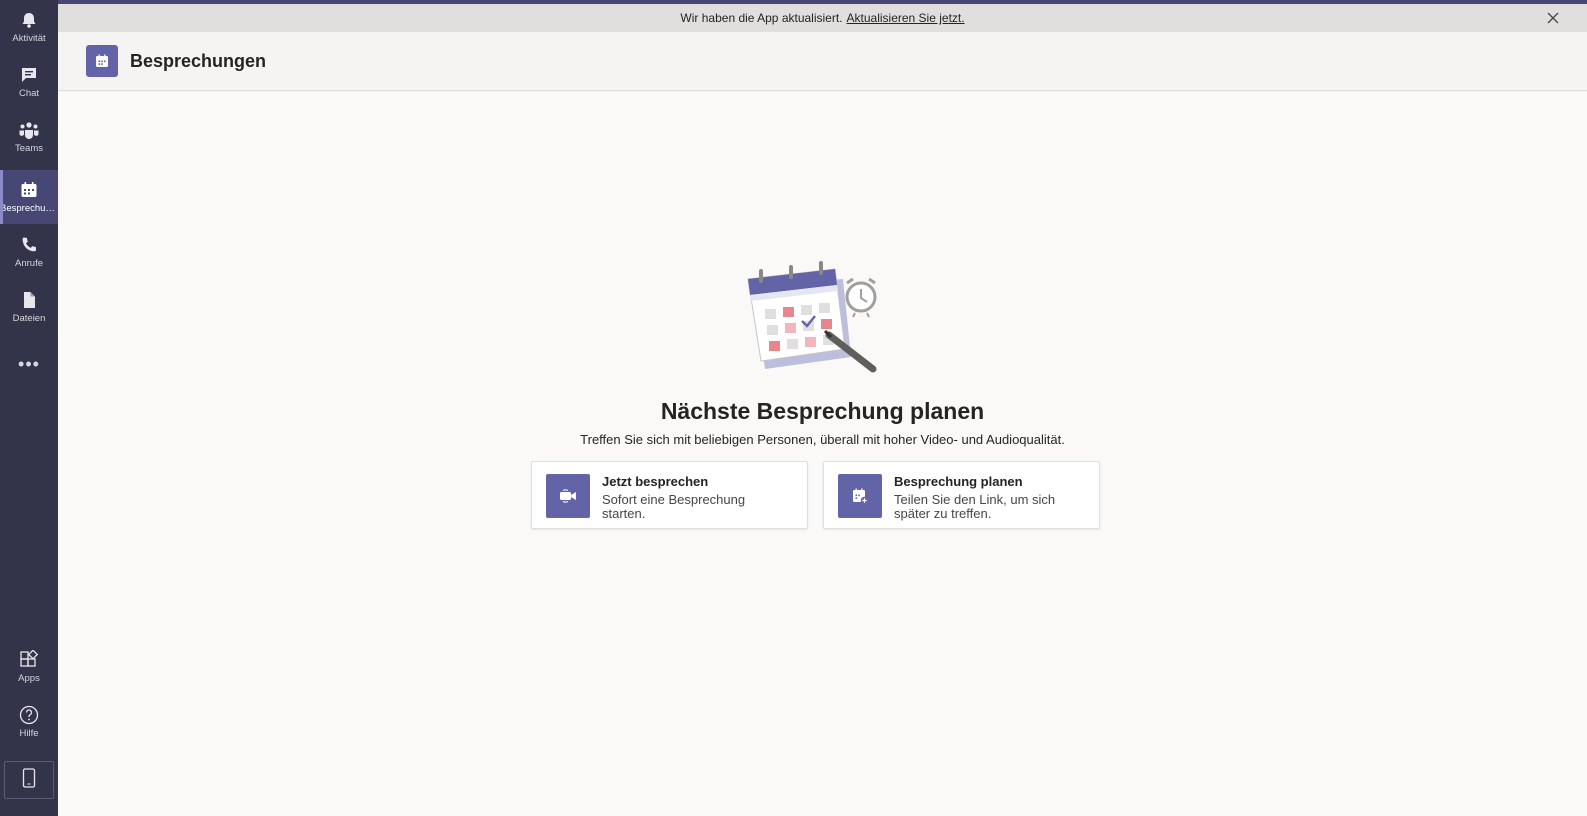 The image size is (1587, 816). I want to click on rail-item-meetings: Besprechungen, so click(29, 197).